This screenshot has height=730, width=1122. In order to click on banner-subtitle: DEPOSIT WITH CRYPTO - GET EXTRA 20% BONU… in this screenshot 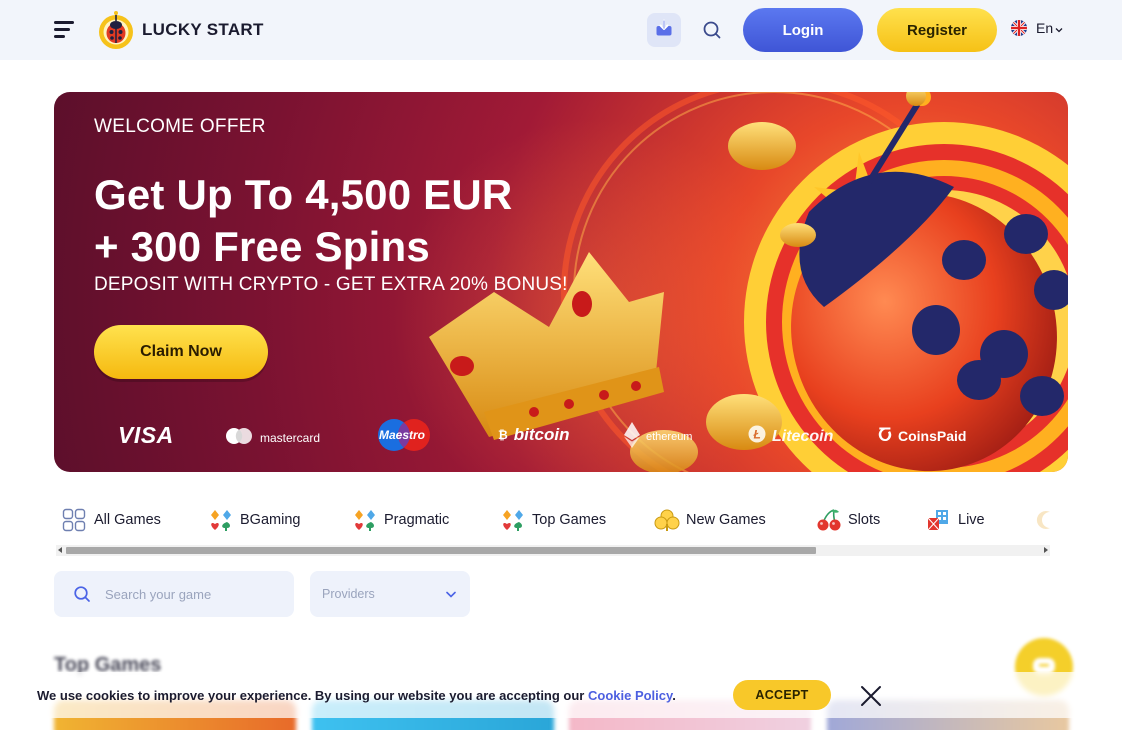, I will do `click(331, 284)`.